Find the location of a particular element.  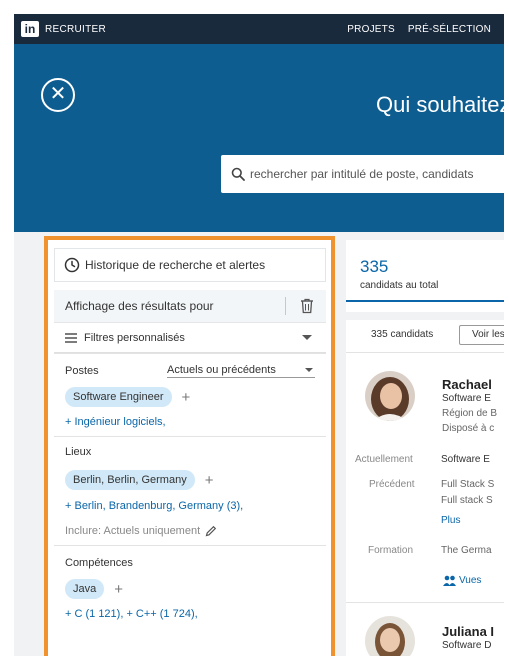

candidate-region: Région de B is located at coordinates (470, 413).